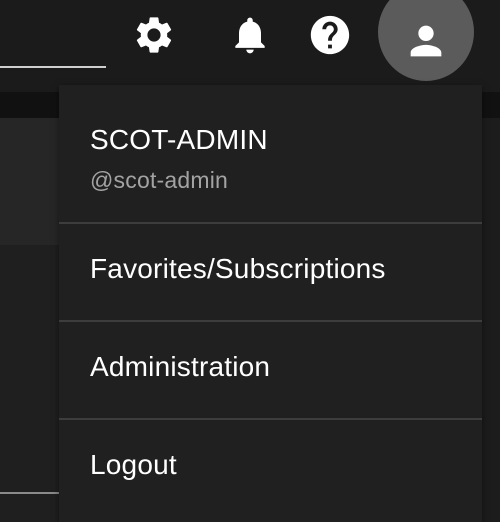 The width and height of the screenshot is (500, 522). I want to click on user-name: SCOT-ADMIN, so click(179, 139).